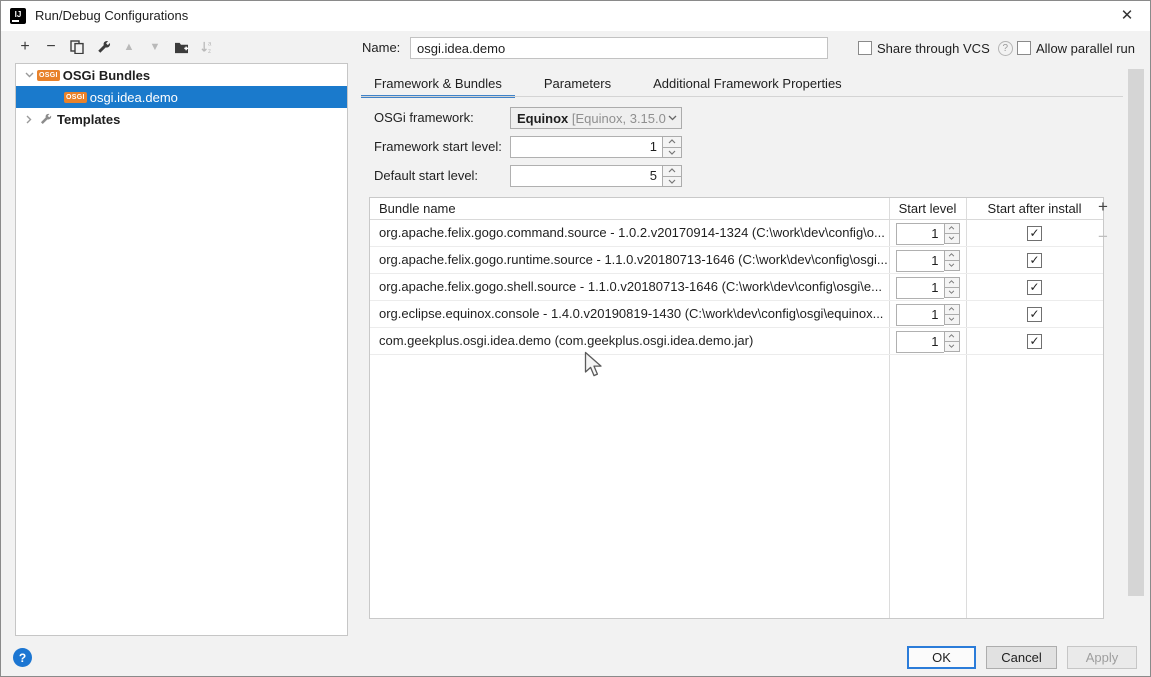  Describe the element at coordinates (18, 16) in the screenshot. I see `intellij-logo-icon: IJ` at that location.